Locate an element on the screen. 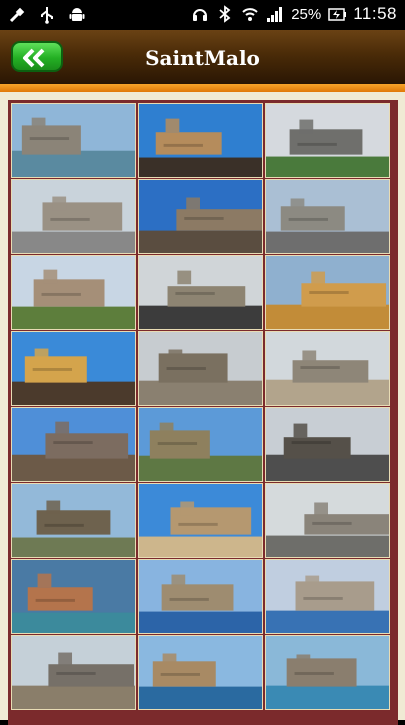 The height and width of the screenshot is (725, 405). header-divider is located at coordinates (202, 88).